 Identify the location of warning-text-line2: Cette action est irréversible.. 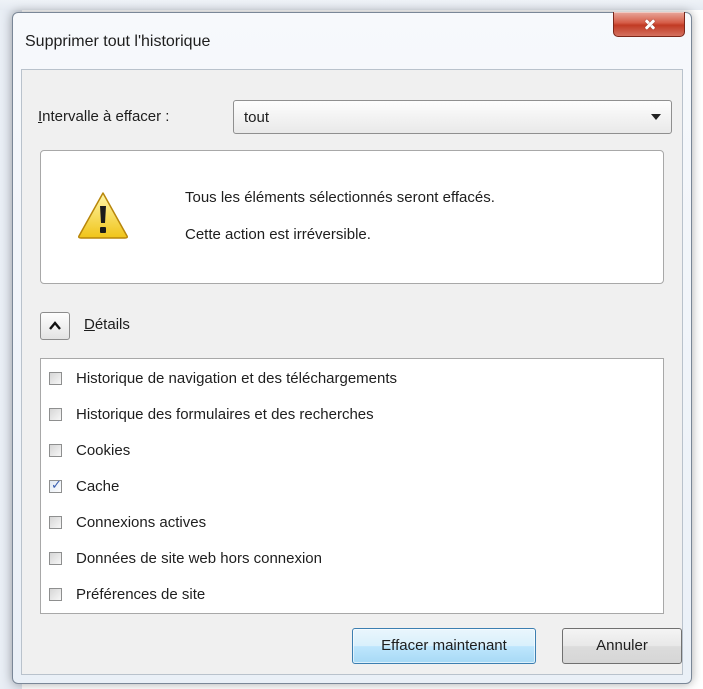
(278, 234).